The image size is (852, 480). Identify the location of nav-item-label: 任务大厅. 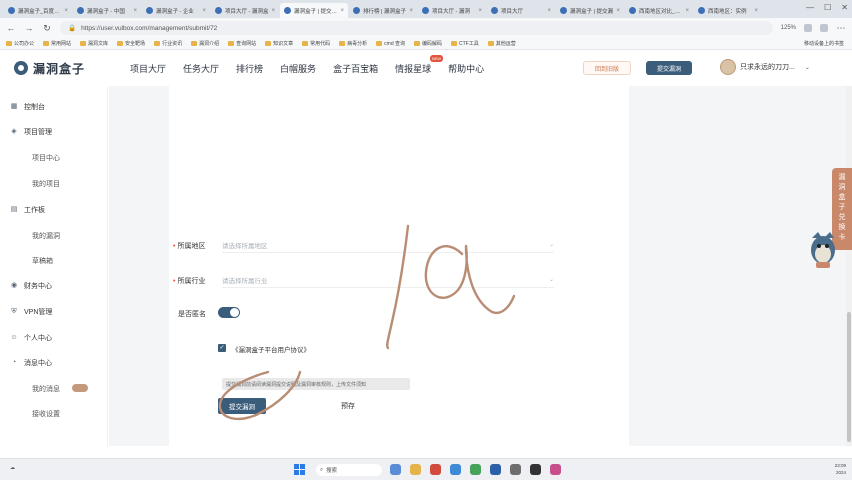
(201, 68).